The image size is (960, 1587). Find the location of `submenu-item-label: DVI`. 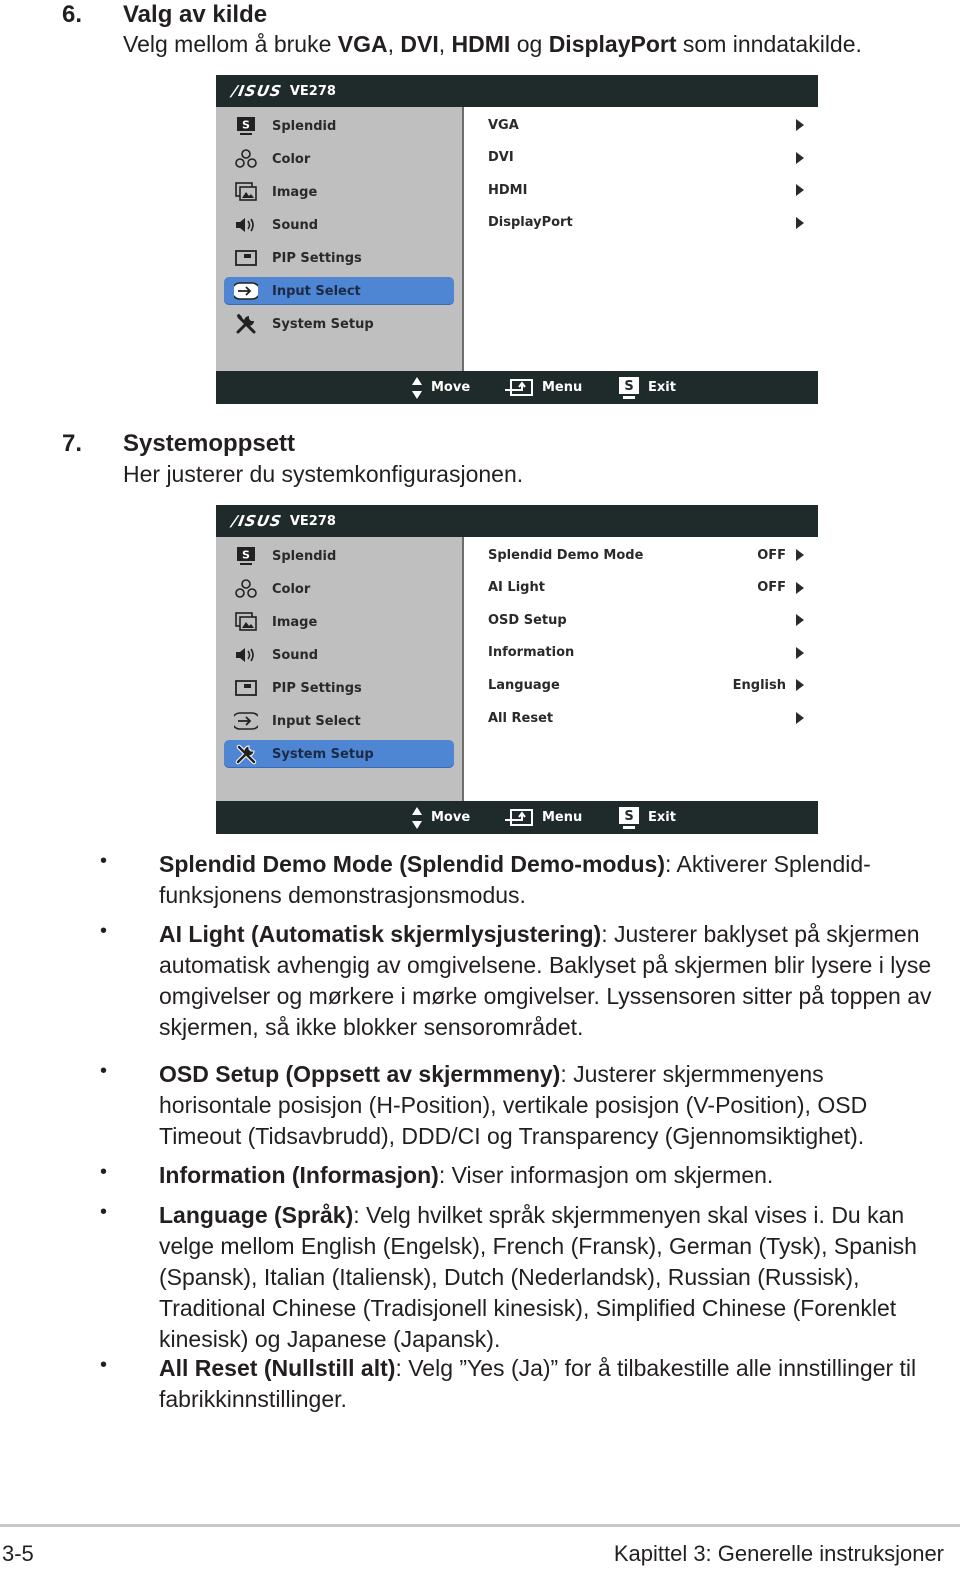

submenu-item-label: DVI is located at coordinates (501, 158).